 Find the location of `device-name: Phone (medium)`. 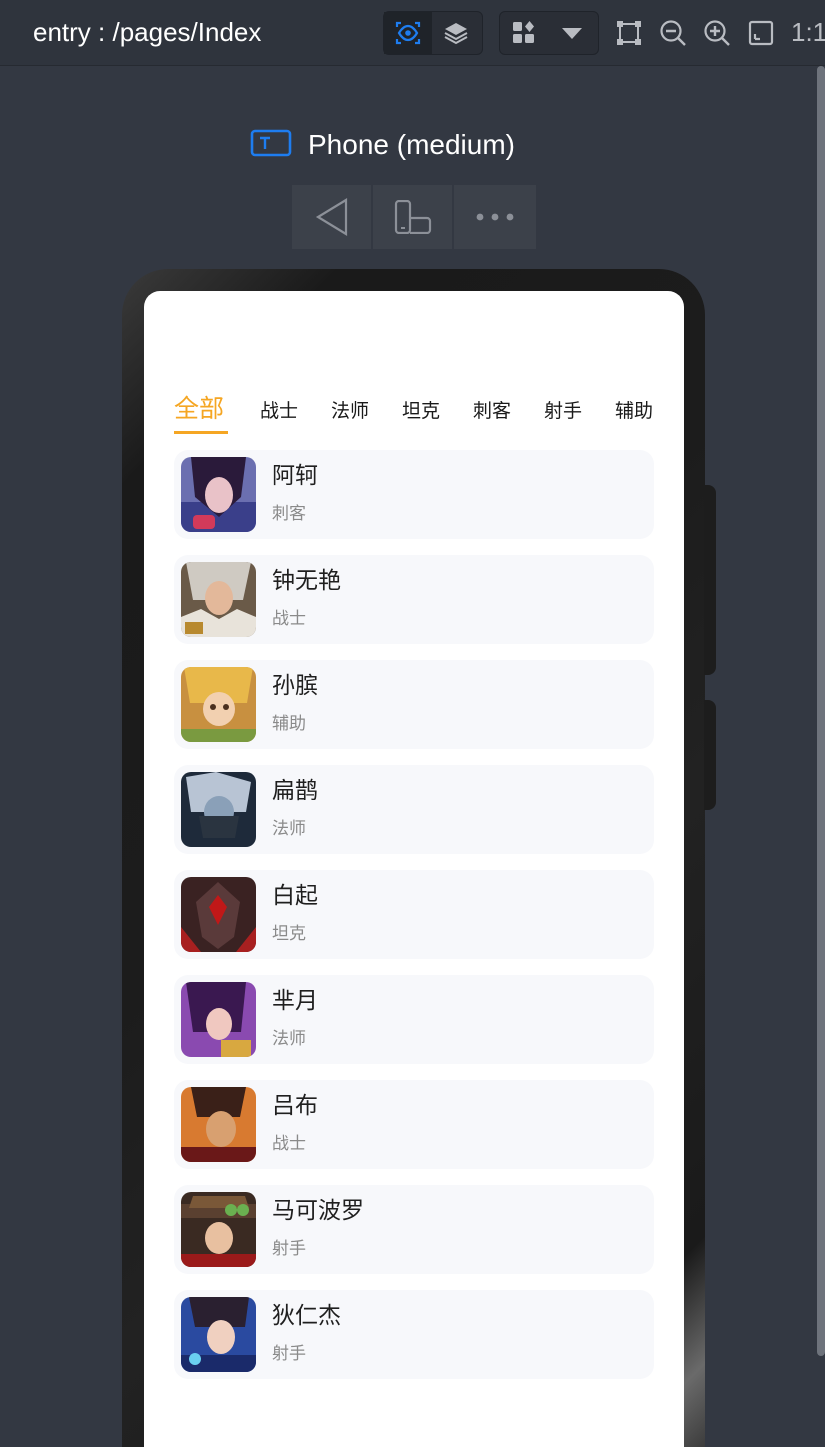

device-name: Phone (medium) is located at coordinates (411, 144).